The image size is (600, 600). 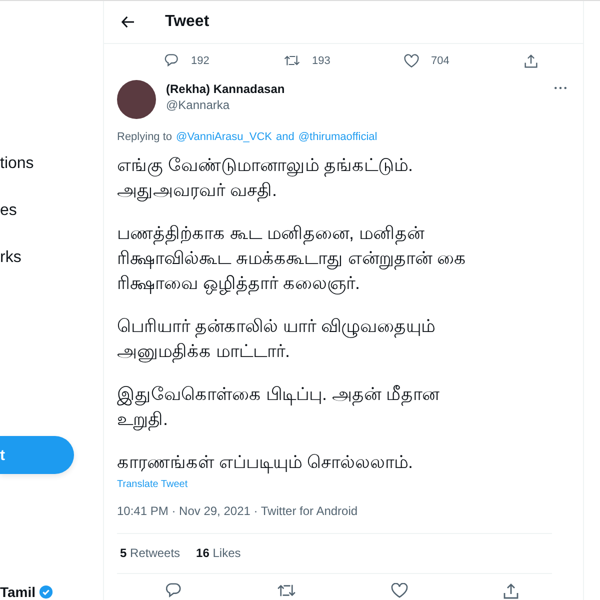 What do you see at coordinates (225, 105) in the screenshot?
I see `author-handle: @Kannarka` at bounding box center [225, 105].